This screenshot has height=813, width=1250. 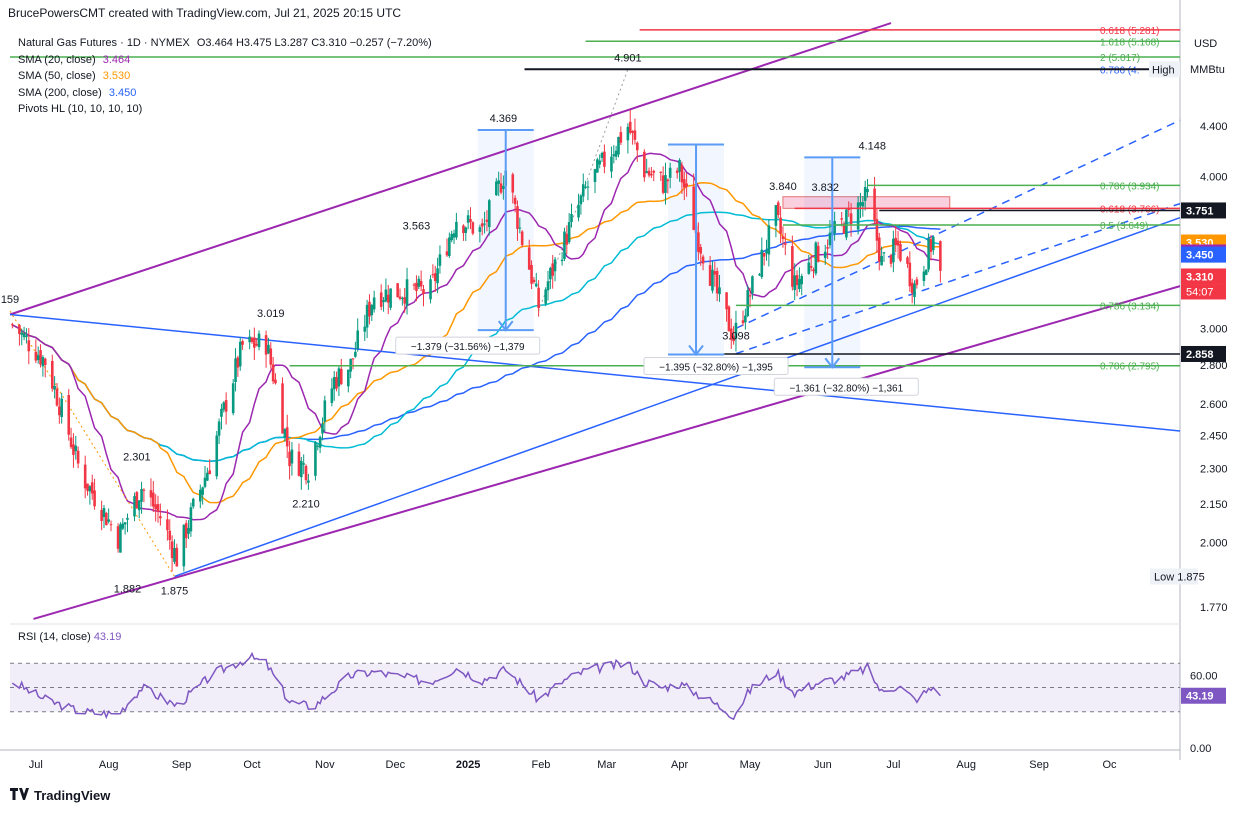 What do you see at coordinates (60, 93) in the screenshot?
I see `sma200-label: SMA (200, close)` at bounding box center [60, 93].